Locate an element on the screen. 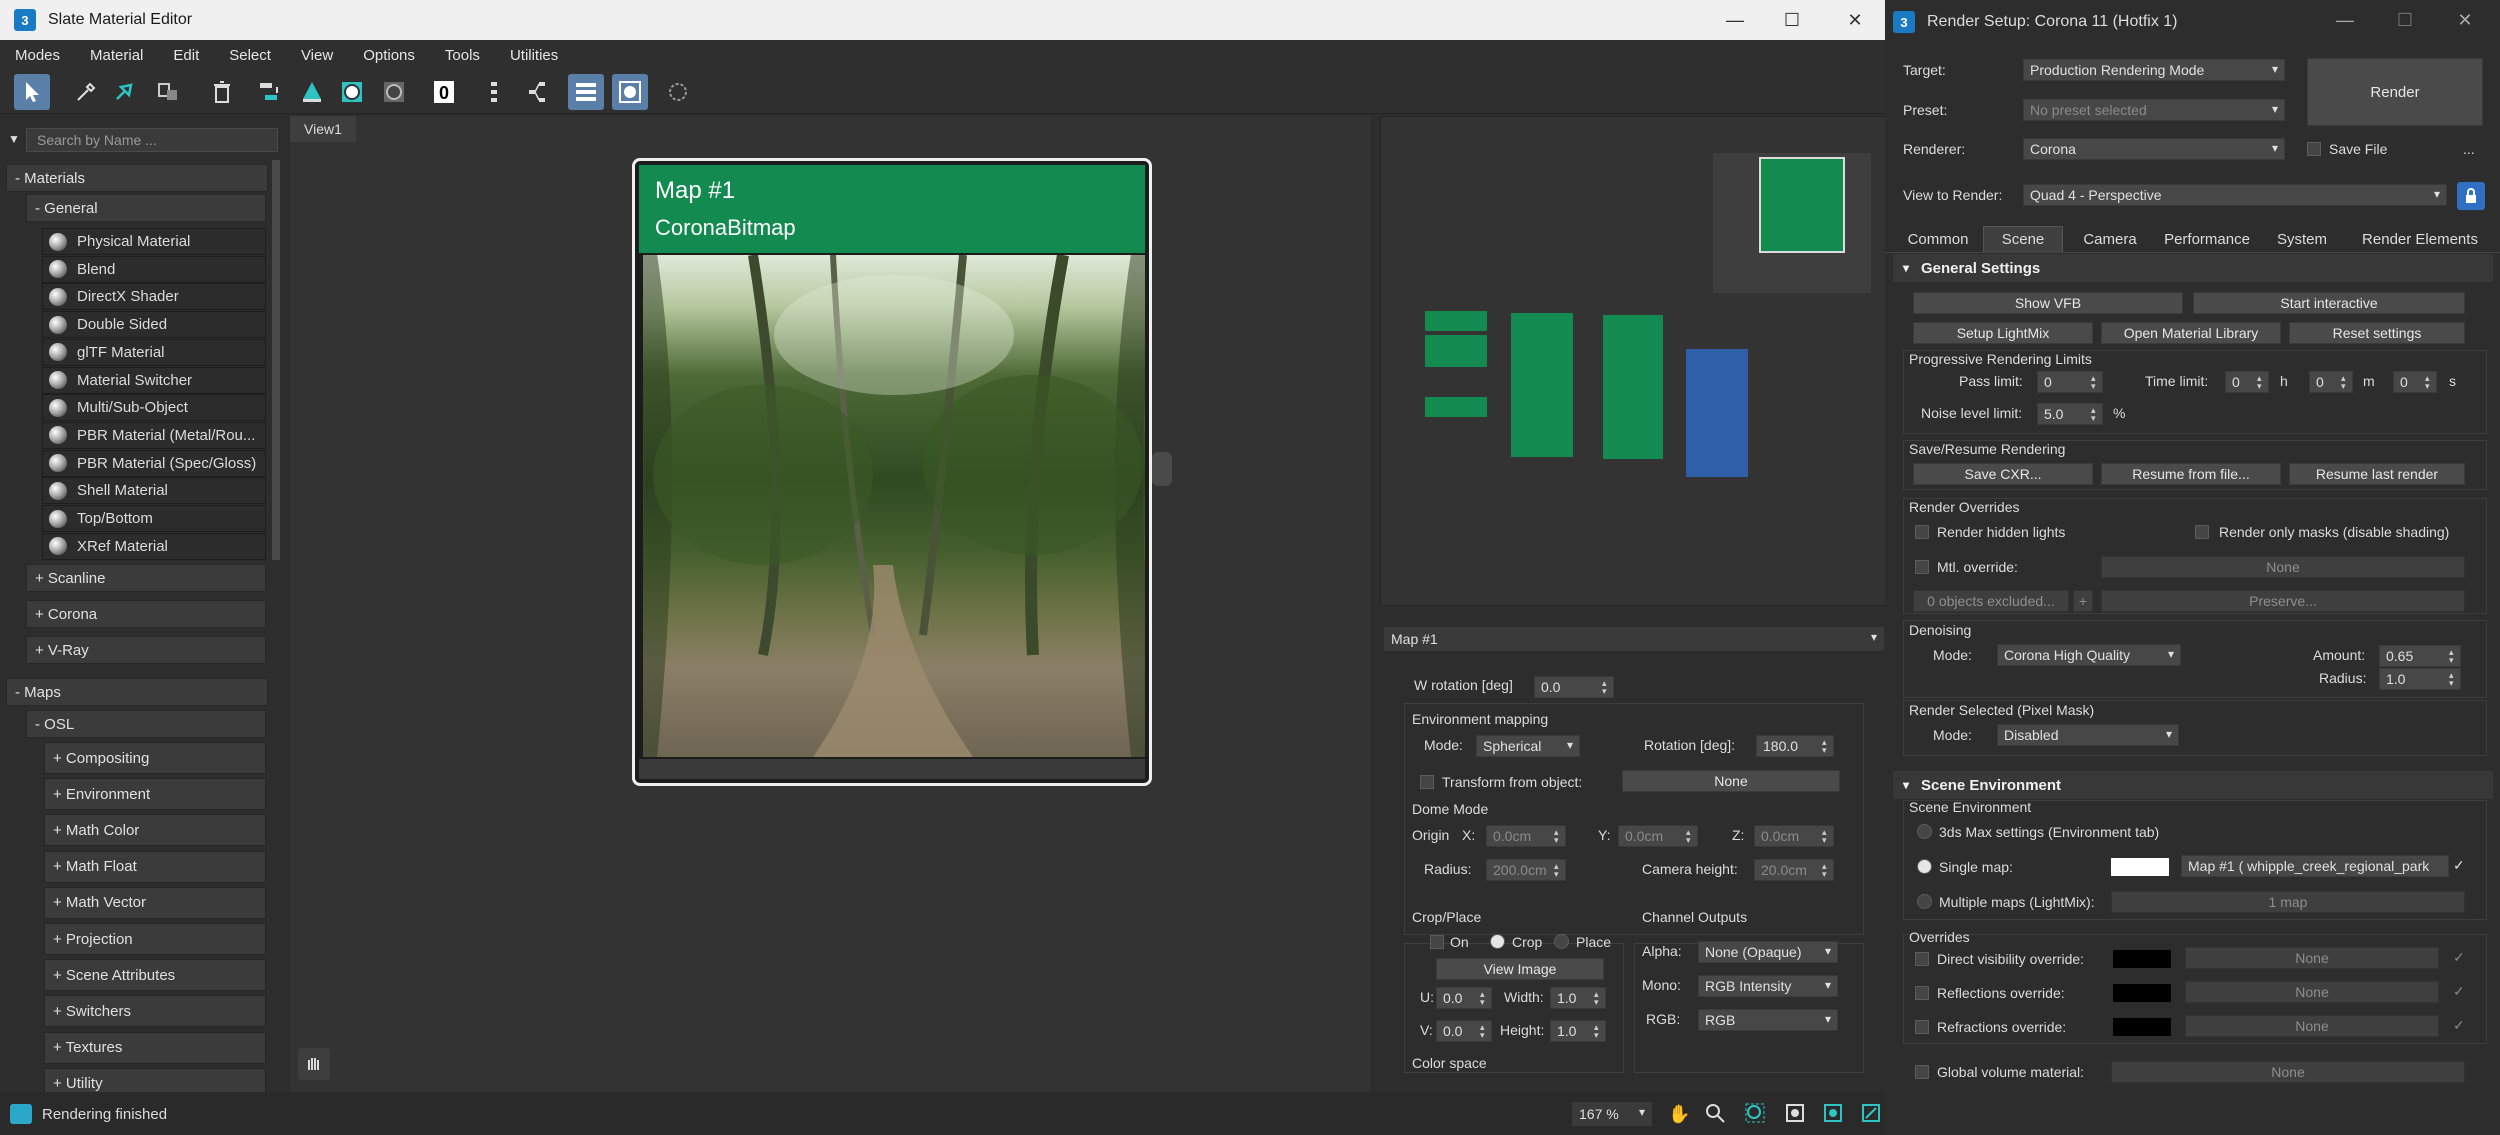 This screenshot has width=2500, height=1135. refractions-swatch is located at coordinates (2142, 1027).